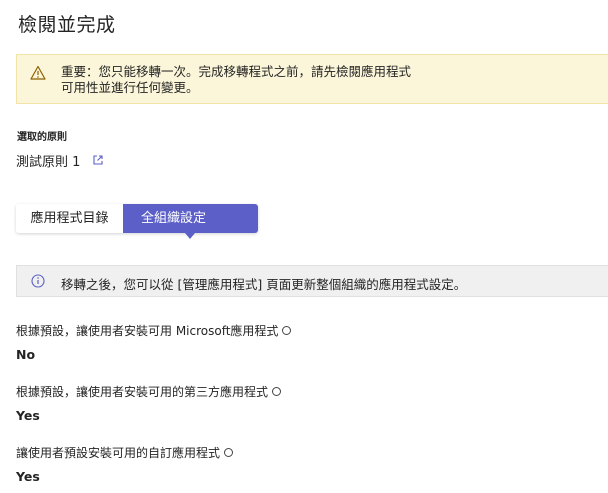 Image resolution: width=608 pixels, height=493 pixels. I want to click on setting-value: No, so click(26, 354).